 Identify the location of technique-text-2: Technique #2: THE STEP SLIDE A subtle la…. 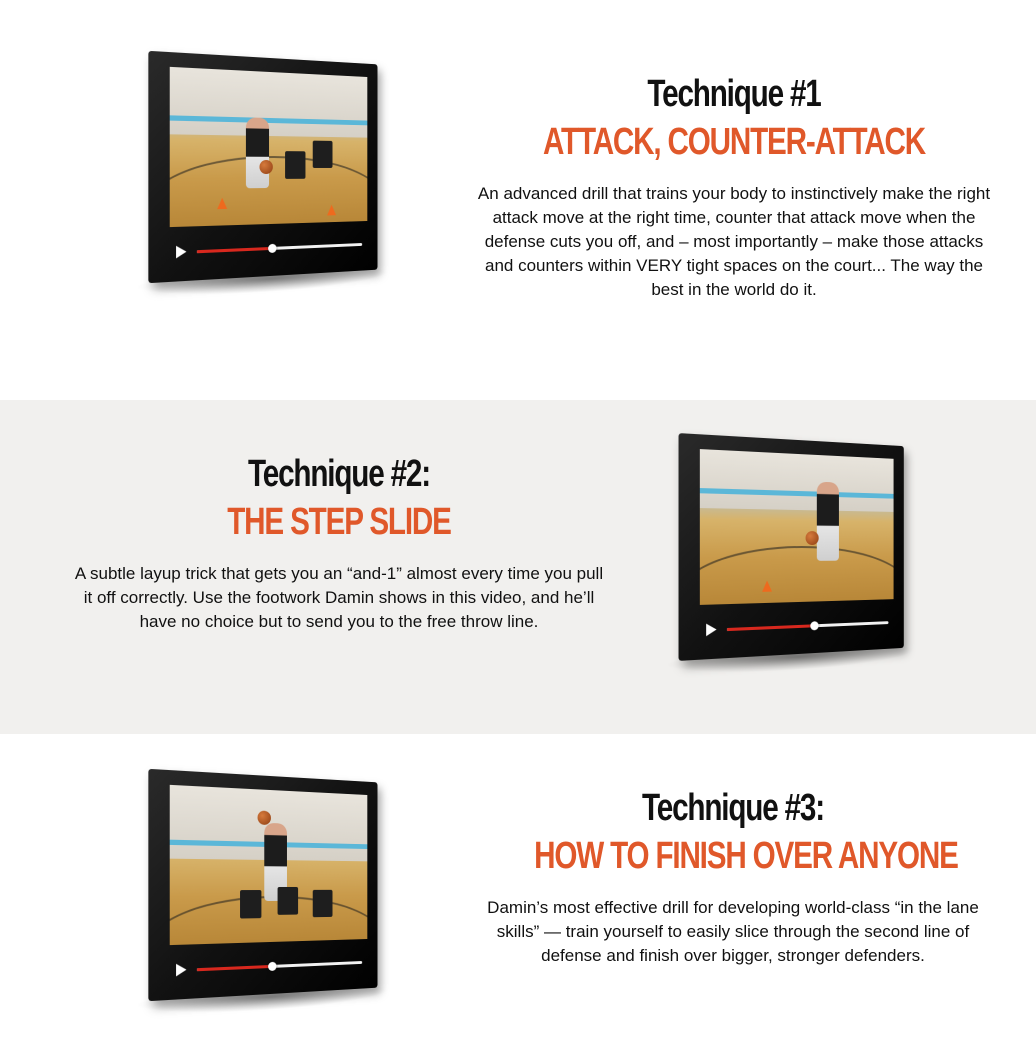
(339, 543).